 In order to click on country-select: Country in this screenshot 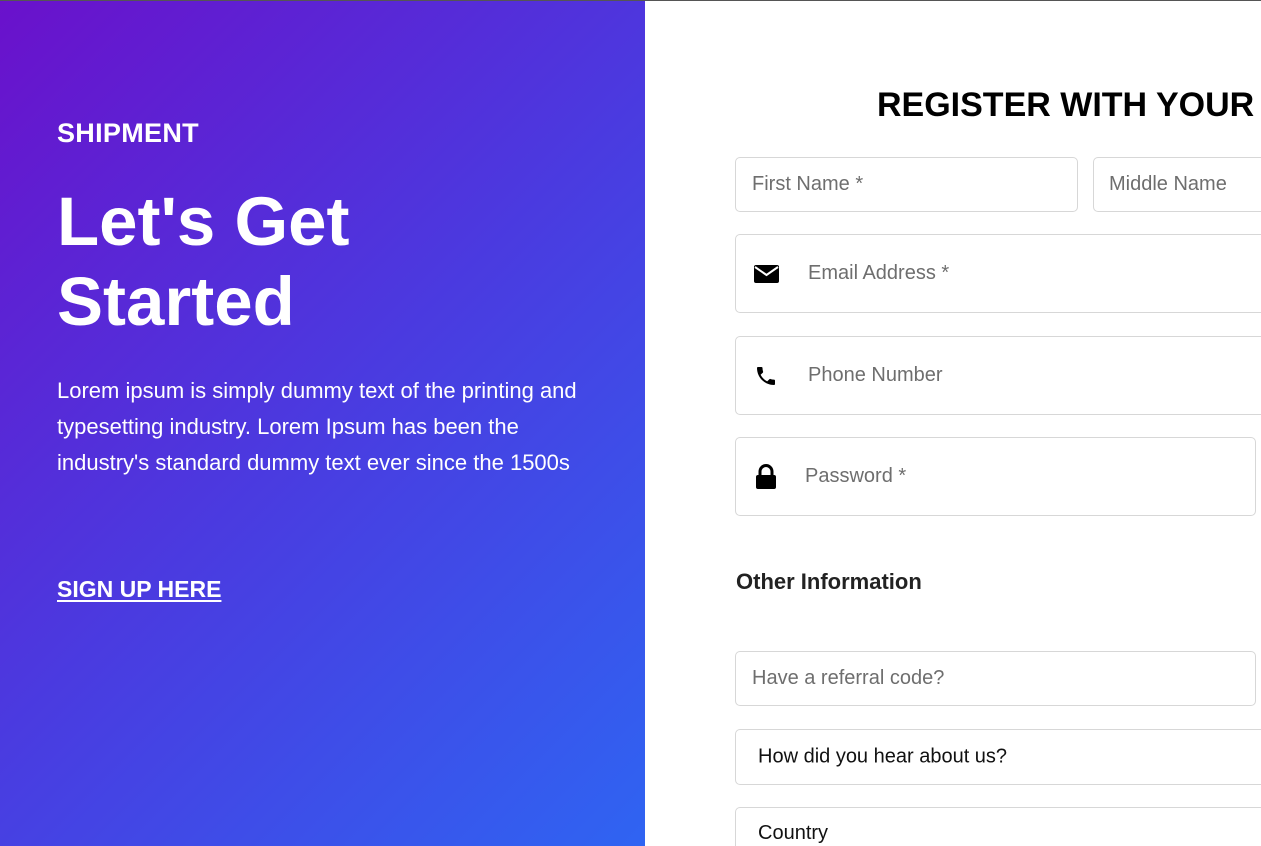, I will do `click(998, 826)`.